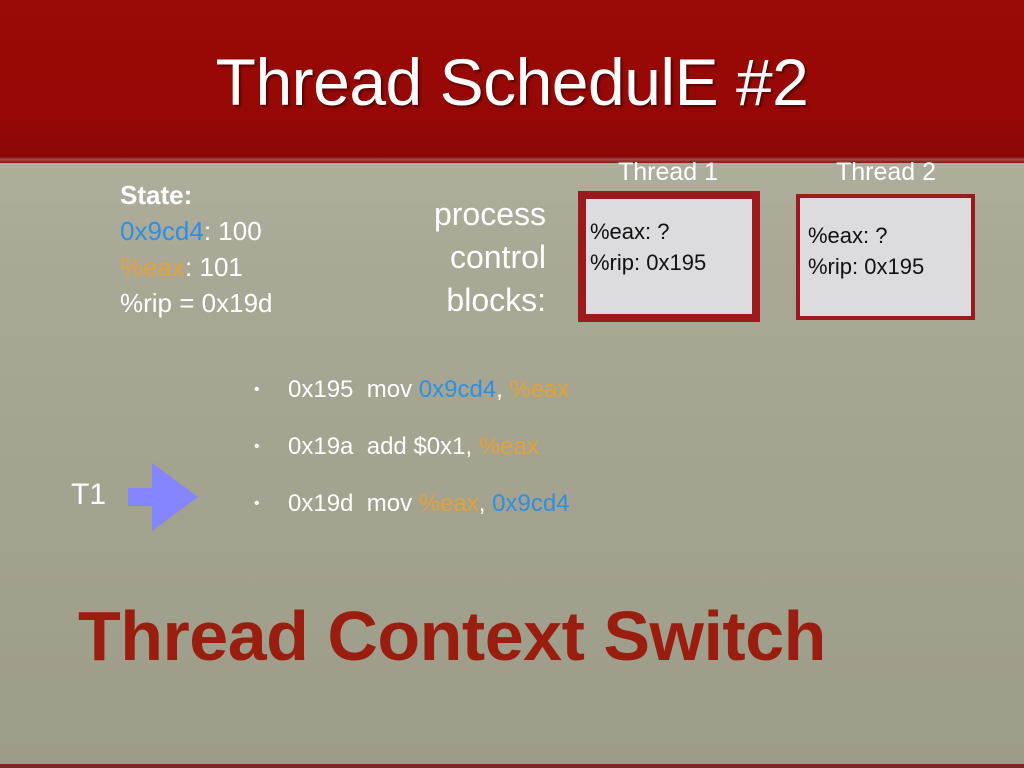 The image size is (1024, 768). I want to click on state-register-line: %eax: 101, so click(196, 267).